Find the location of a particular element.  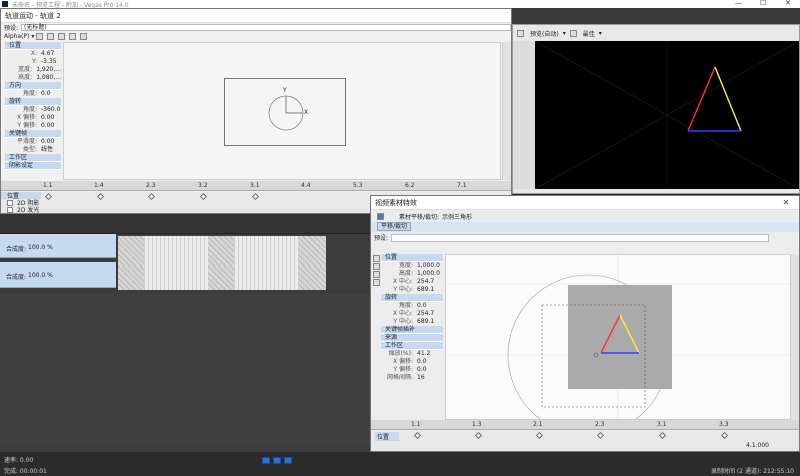

track-header-1: 合成度: 100.0 % is located at coordinates (58, 246).